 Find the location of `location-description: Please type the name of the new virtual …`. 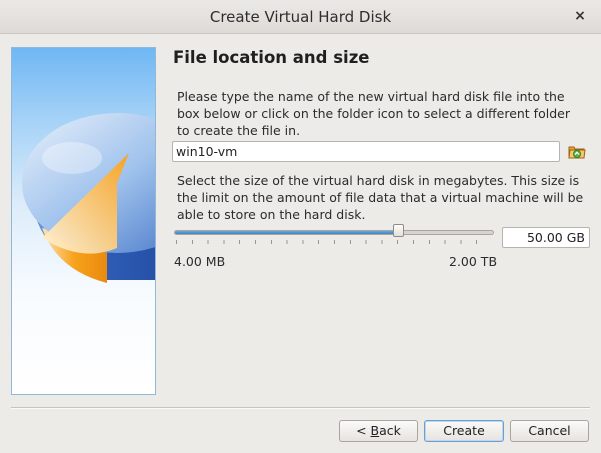

location-description: Please type the name of the new virtual … is located at coordinates (373, 113).